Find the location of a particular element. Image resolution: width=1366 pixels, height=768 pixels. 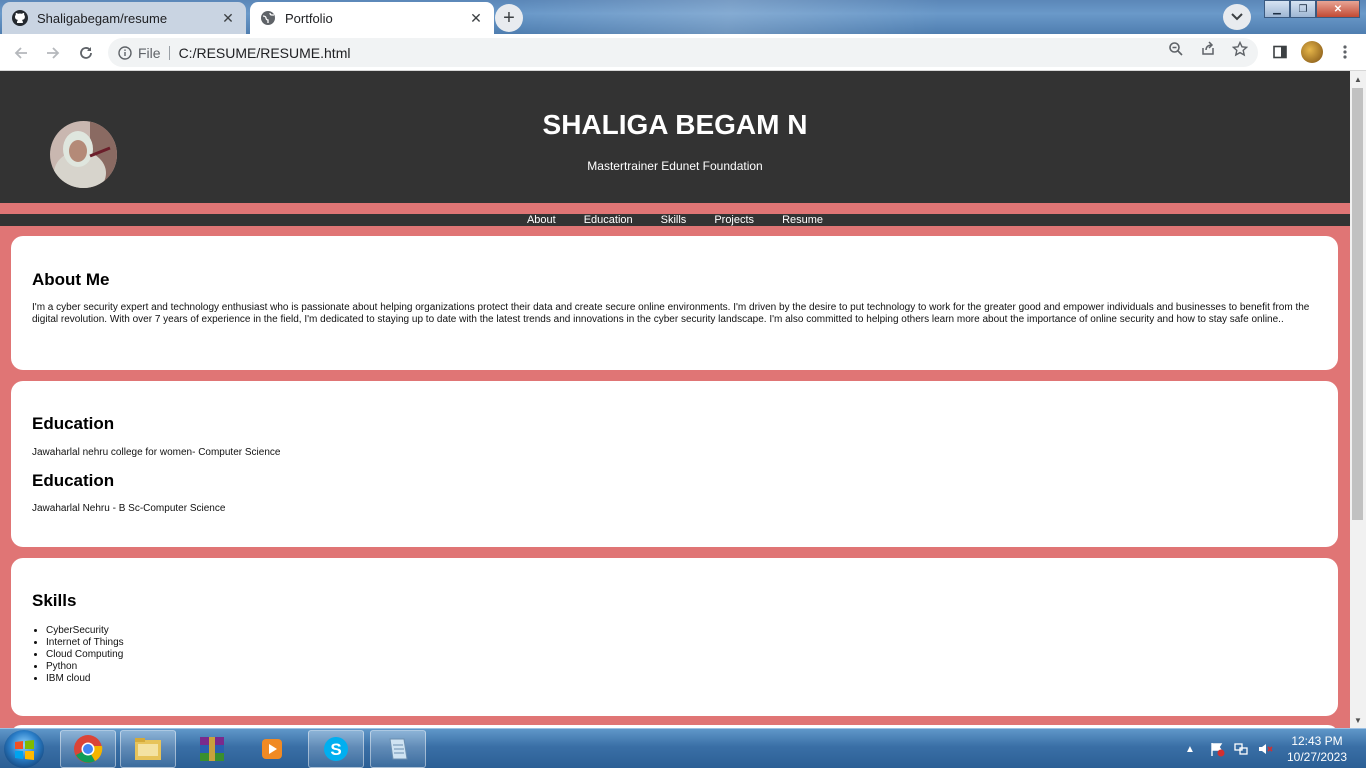

side-panel-icon is located at coordinates (1280, 52).